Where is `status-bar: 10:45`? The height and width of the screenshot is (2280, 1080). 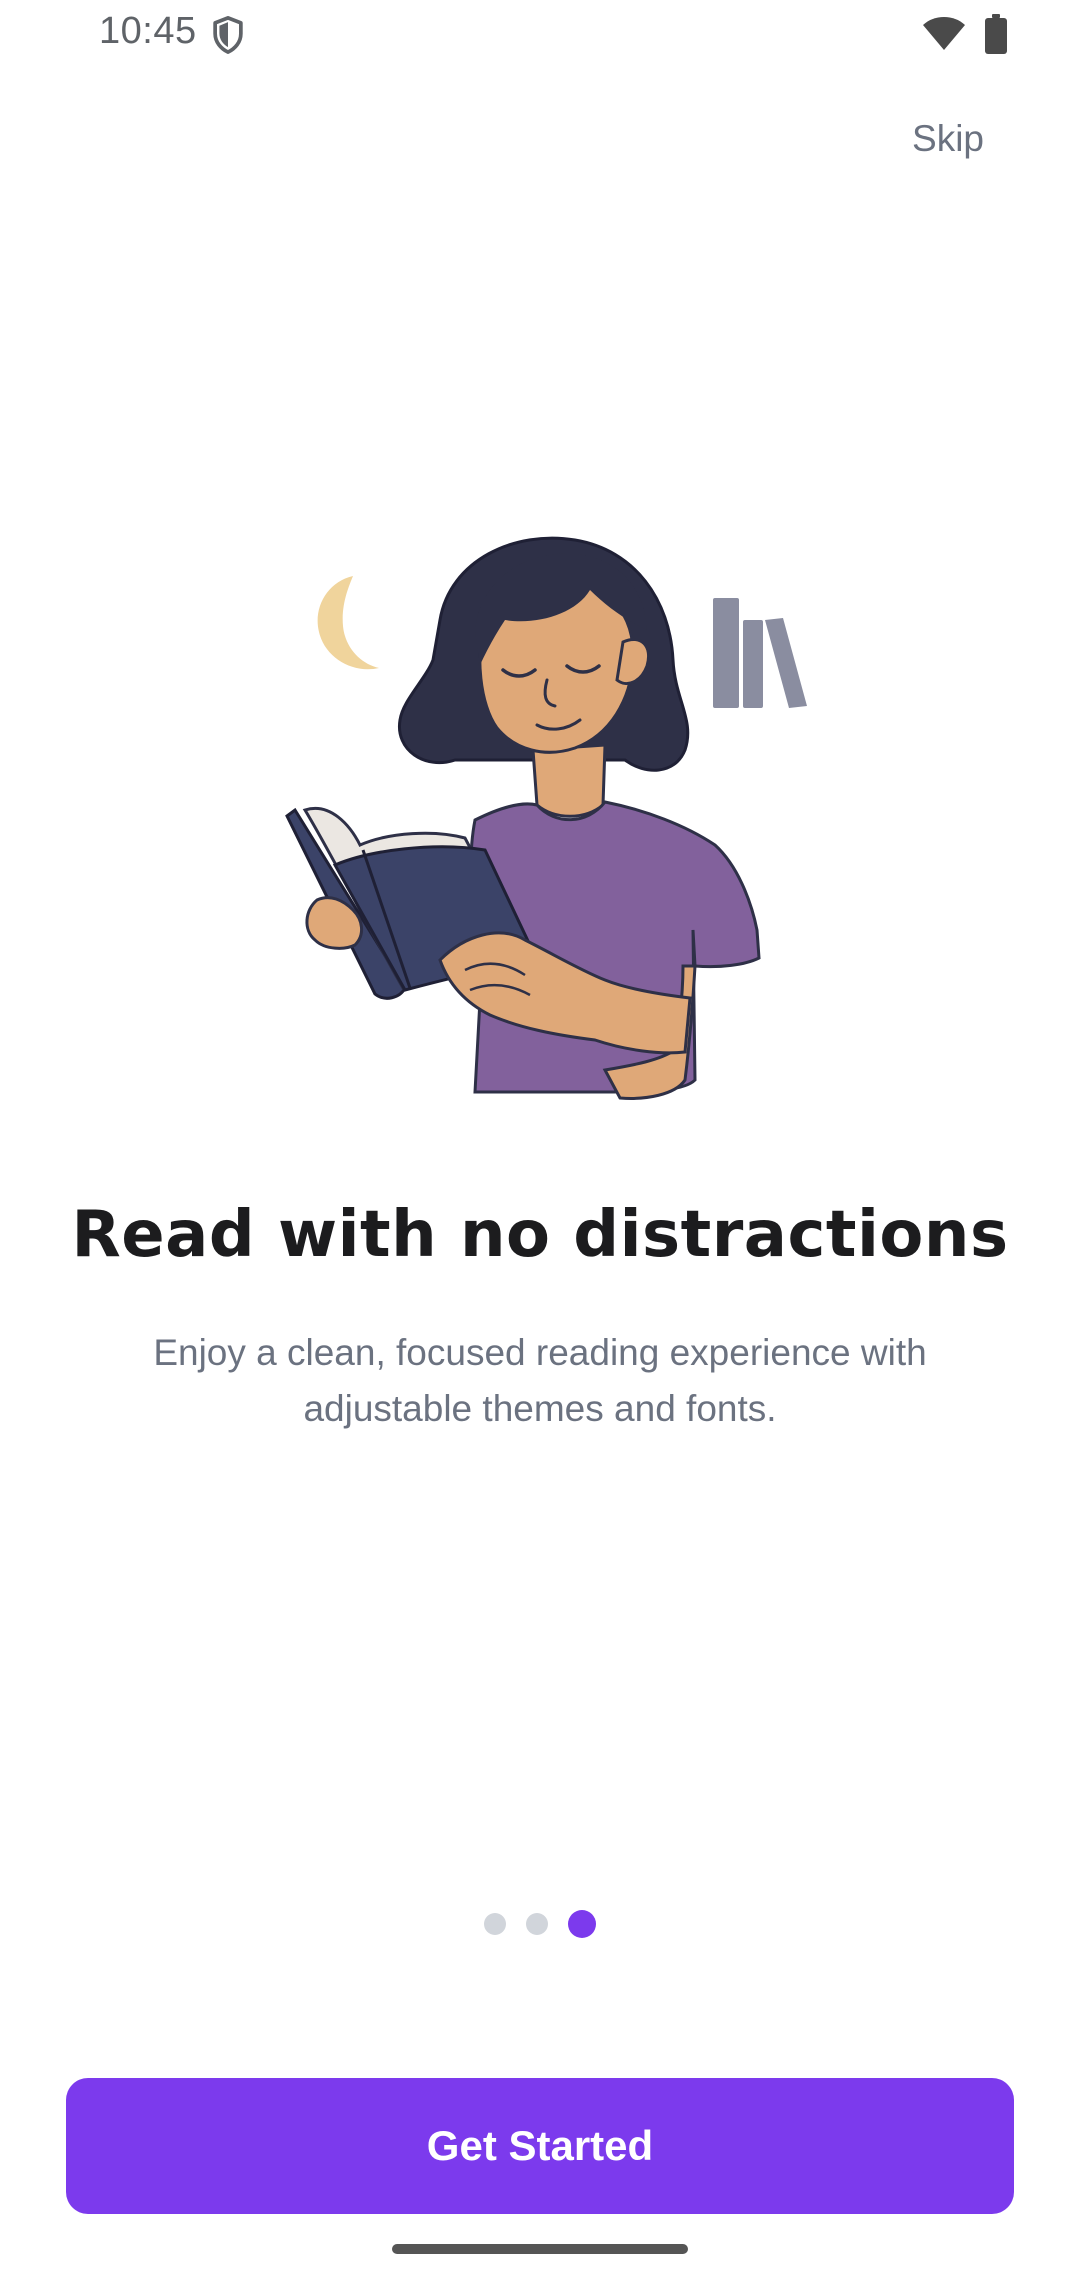 status-bar: 10:45 is located at coordinates (540, 35).